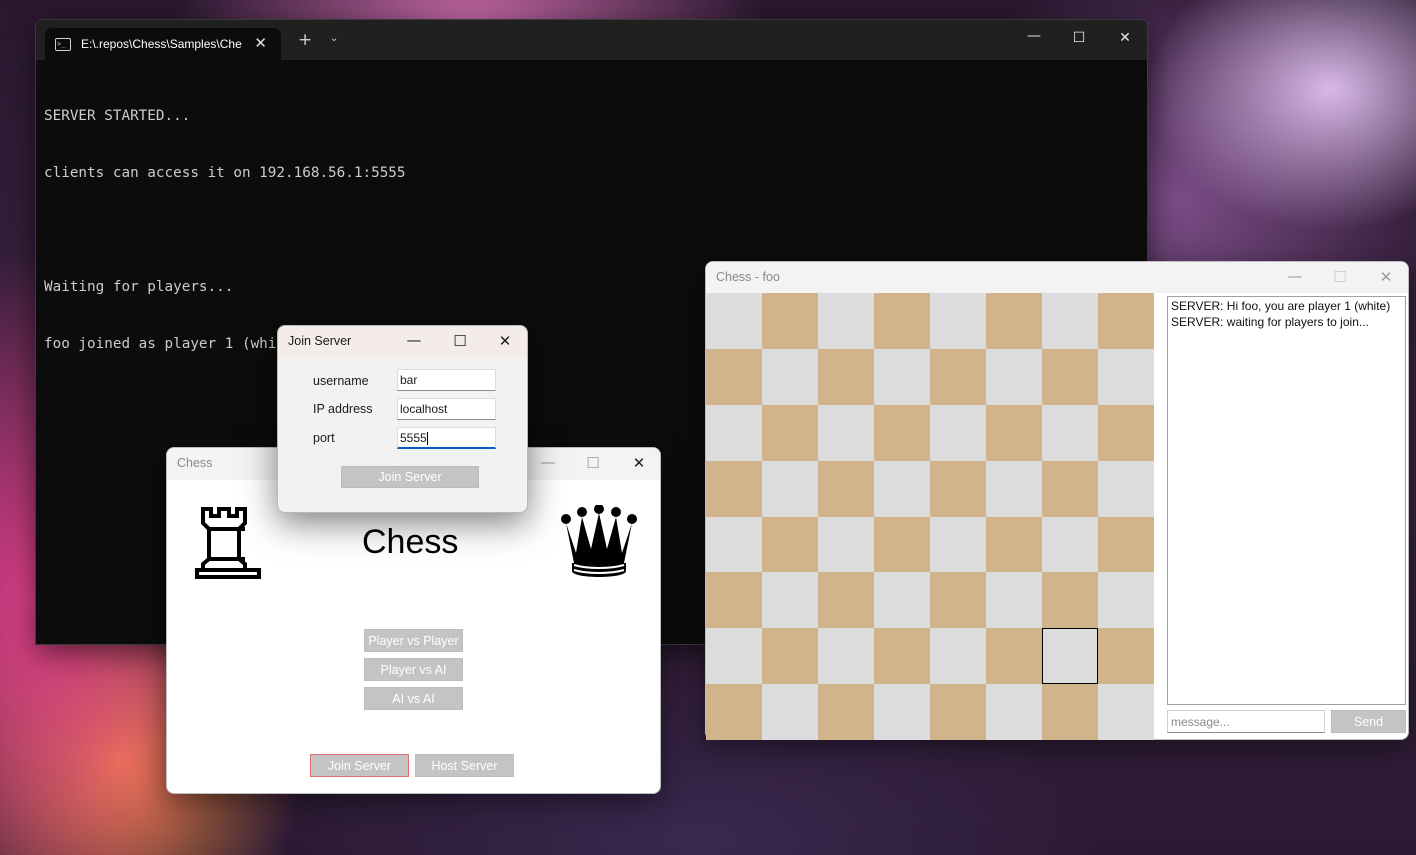 The image size is (1416, 855). Describe the element at coordinates (1070, 321) in the screenshot. I see `board-square-g8` at that location.